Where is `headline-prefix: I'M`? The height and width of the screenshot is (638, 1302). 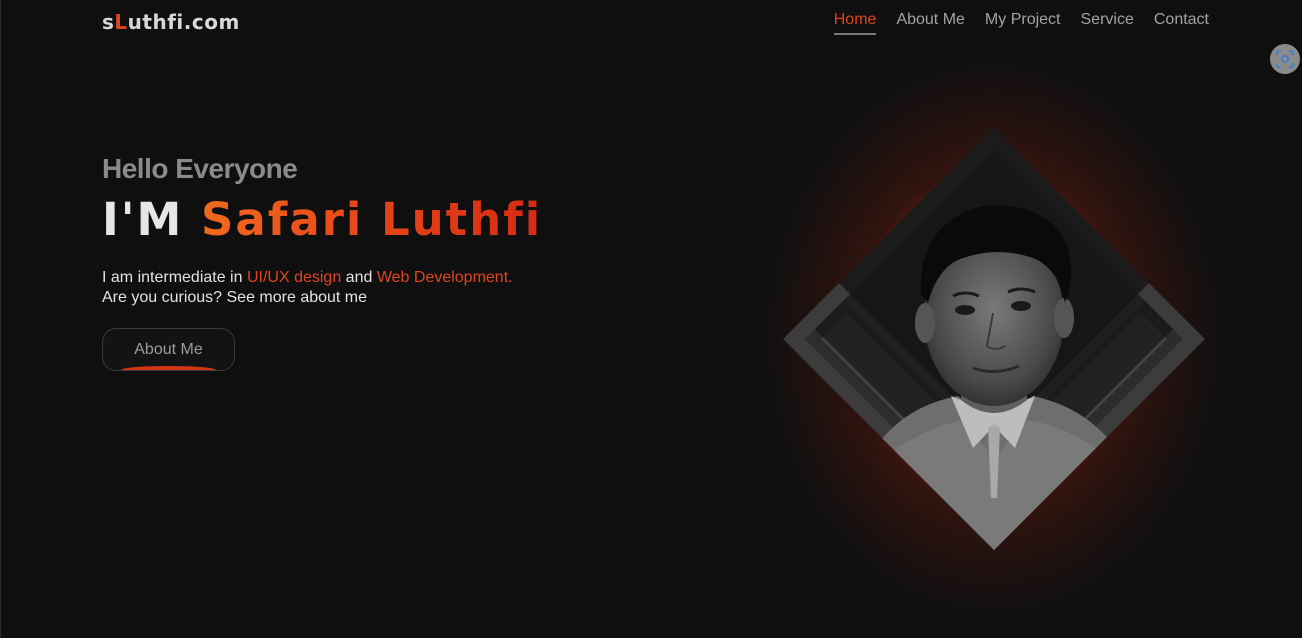
headline-prefix: I'M is located at coordinates (151, 219).